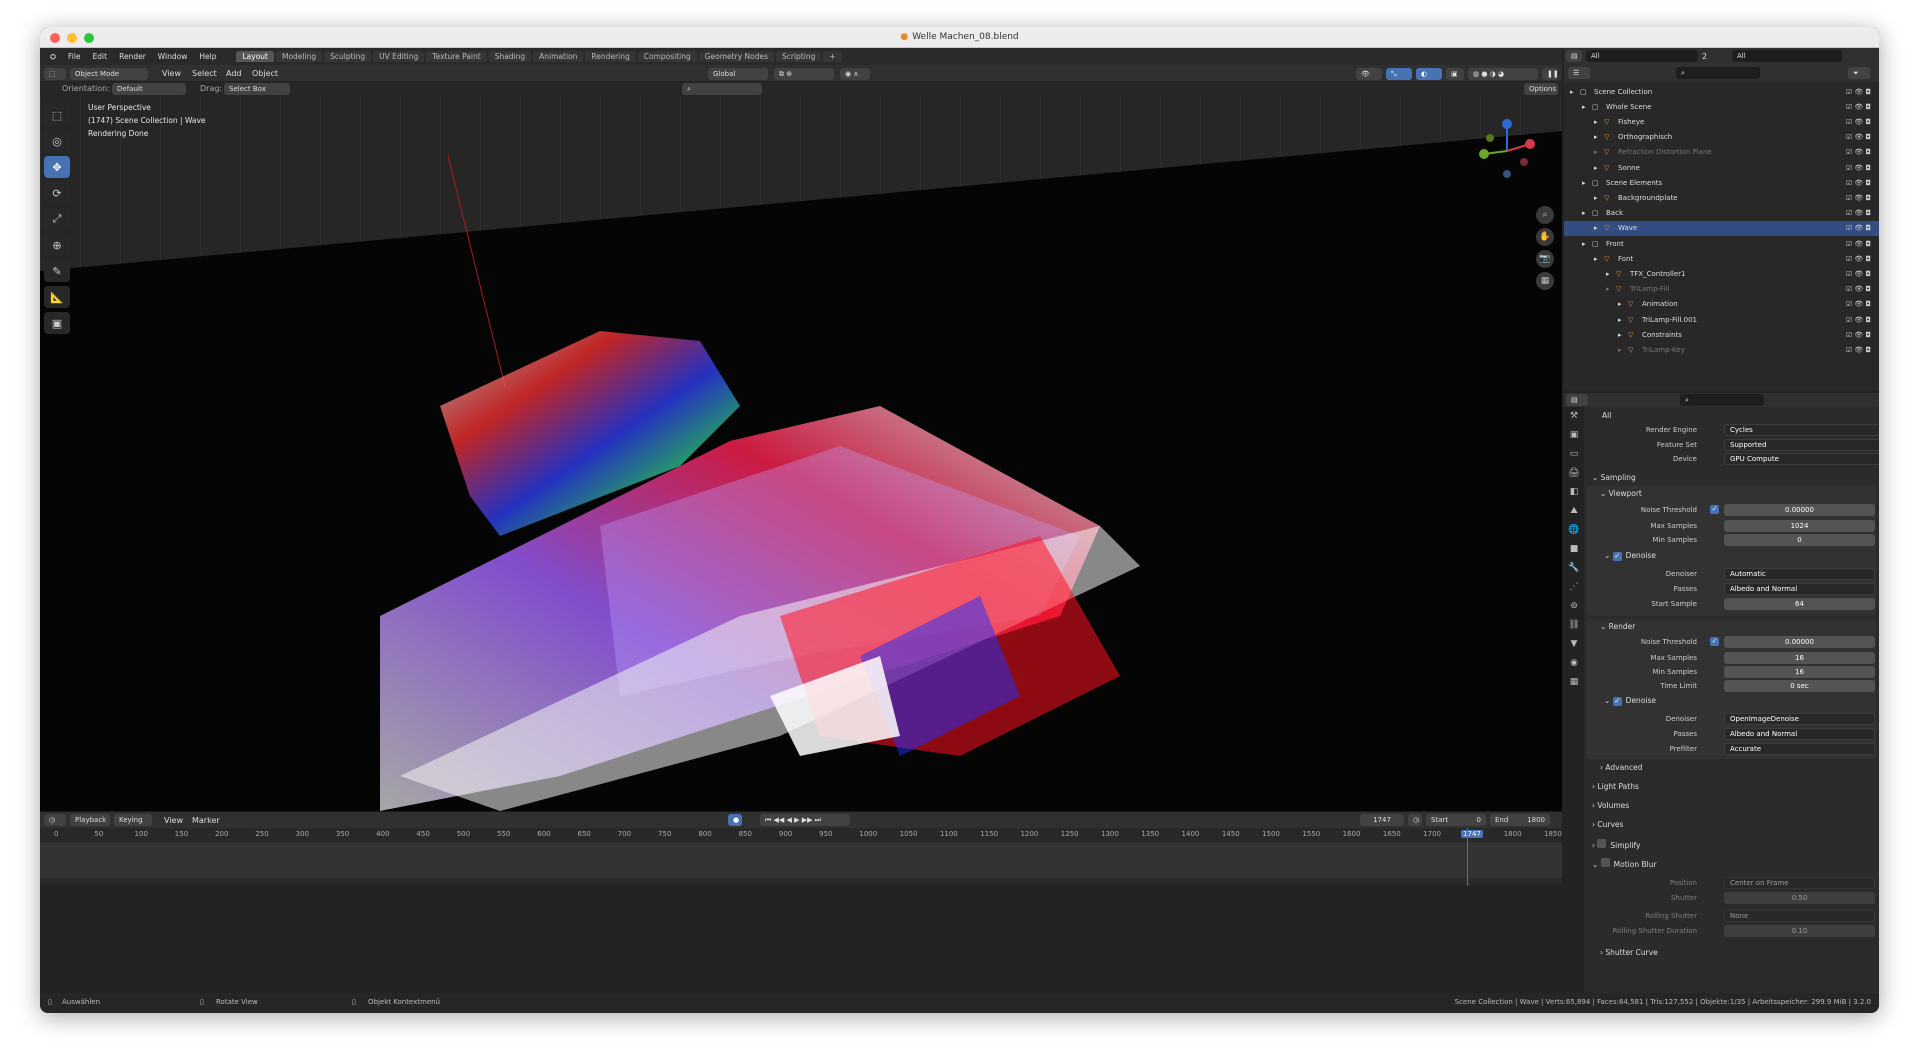  What do you see at coordinates (57, 323) in the screenshot?
I see `add-cube-icon: ▣` at bounding box center [57, 323].